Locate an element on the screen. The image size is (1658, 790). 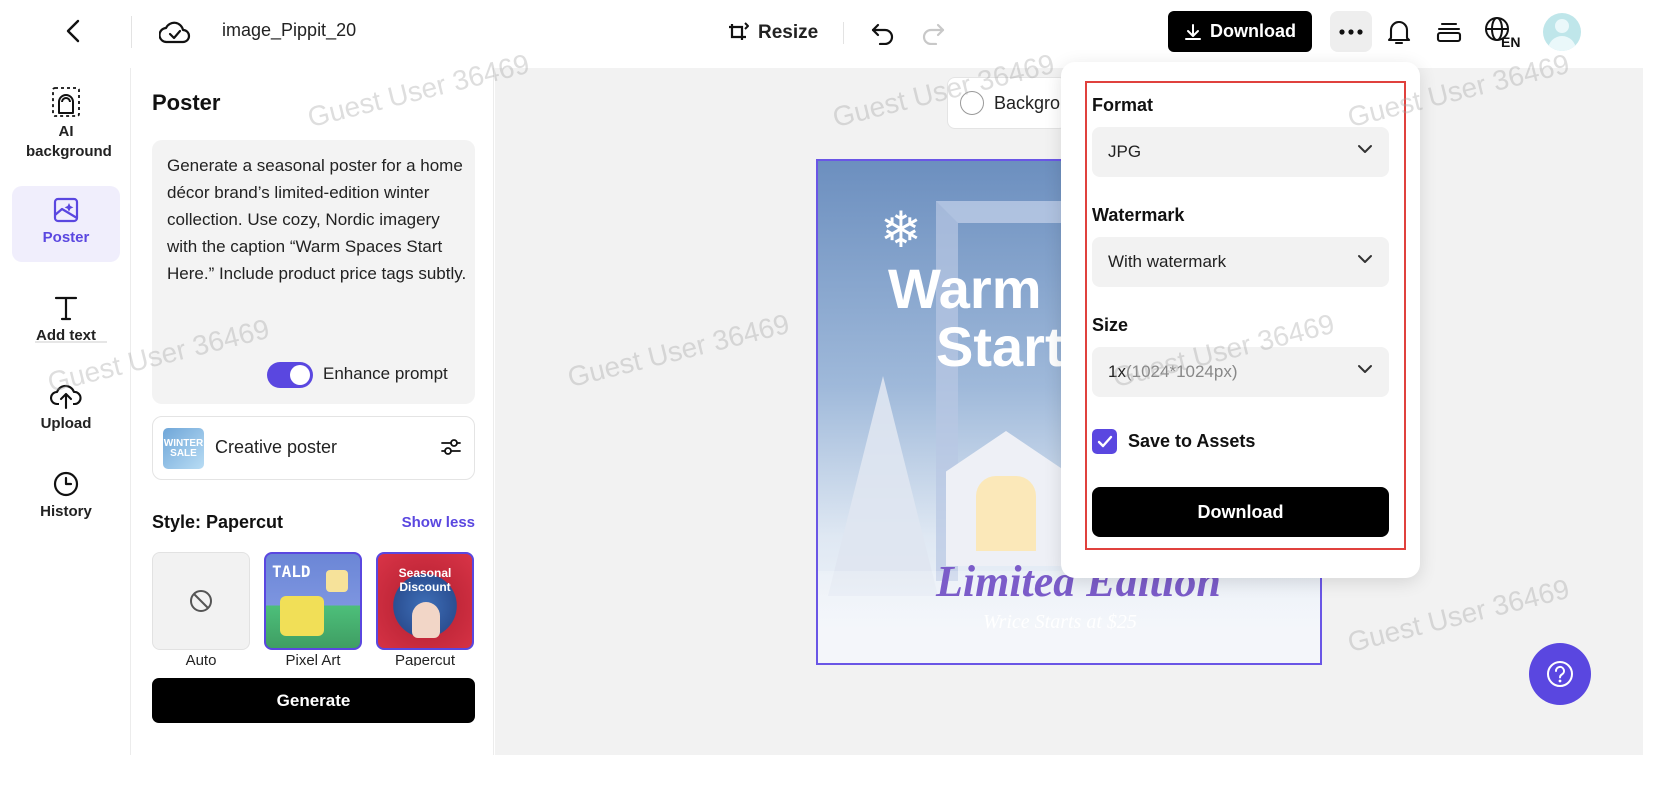
circle-icon is located at coordinates (972, 103).